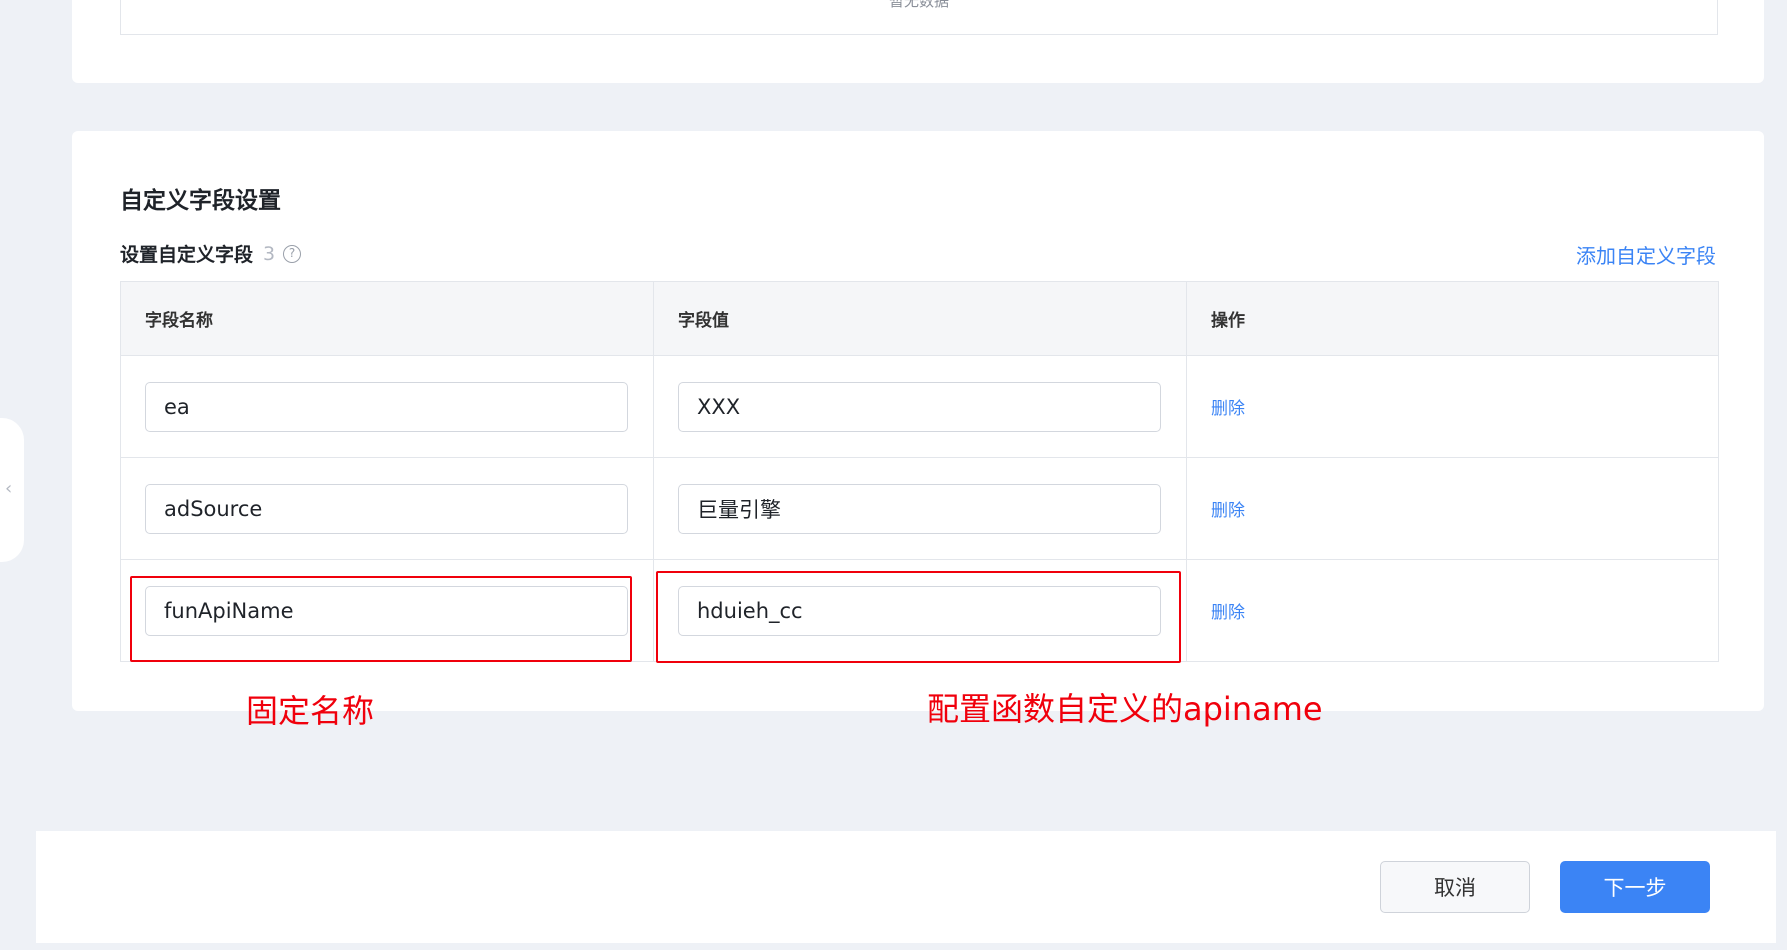 This screenshot has height=950, width=1787. I want to click on footer-bar: 取消 下一步, so click(906, 887).